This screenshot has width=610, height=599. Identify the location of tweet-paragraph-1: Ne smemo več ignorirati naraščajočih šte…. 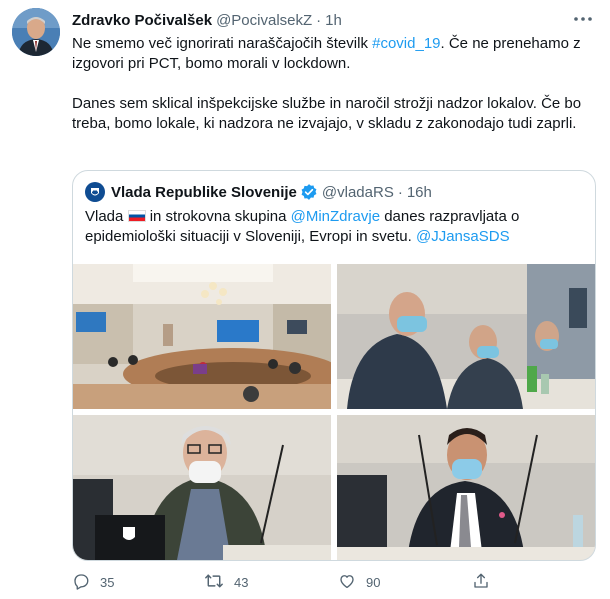
(337, 54).